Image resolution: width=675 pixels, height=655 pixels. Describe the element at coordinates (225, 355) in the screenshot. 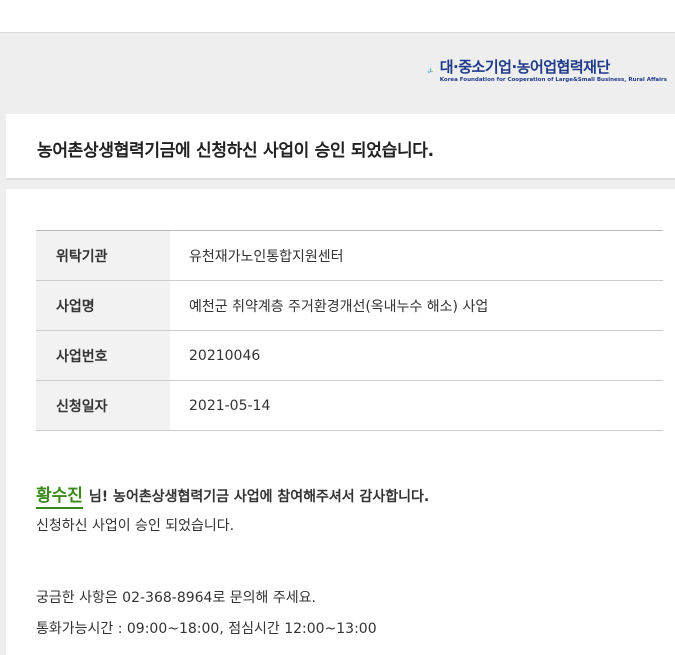

I see `row-value: 20210046` at that location.